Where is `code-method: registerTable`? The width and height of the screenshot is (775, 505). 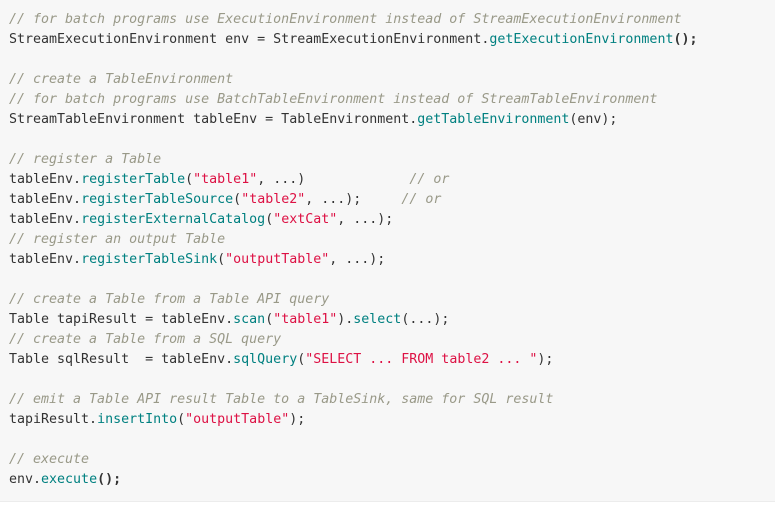
code-method: registerTable is located at coordinates (133, 179).